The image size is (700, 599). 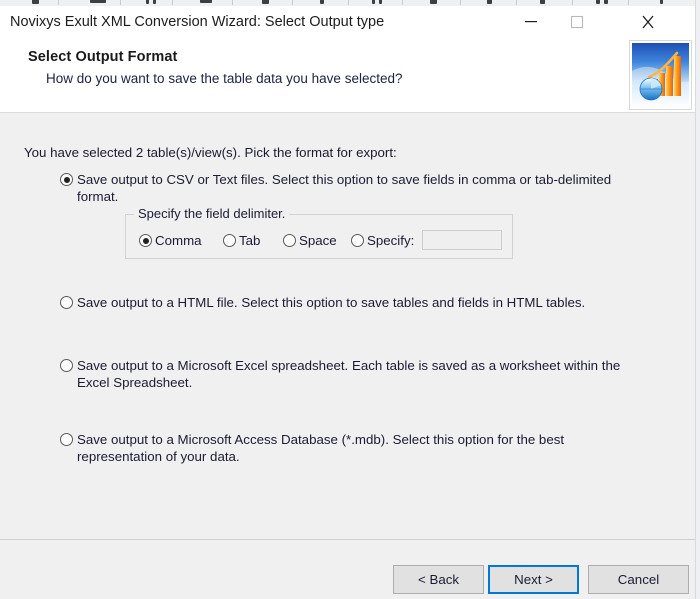 I want to click on page-title: Select Output Format, so click(x=103, y=57).